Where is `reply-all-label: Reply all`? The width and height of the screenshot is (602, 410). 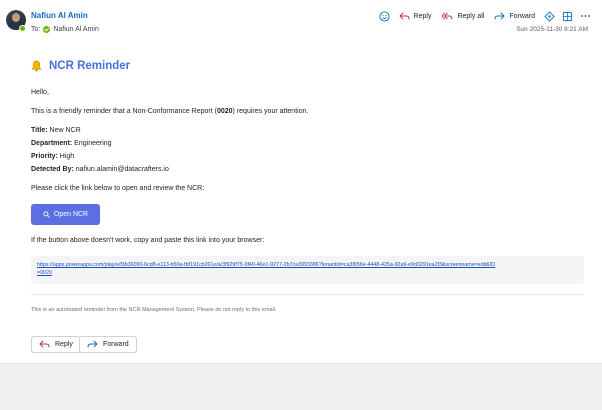
reply-all-label: Reply all is located at coordinates (471, 16).